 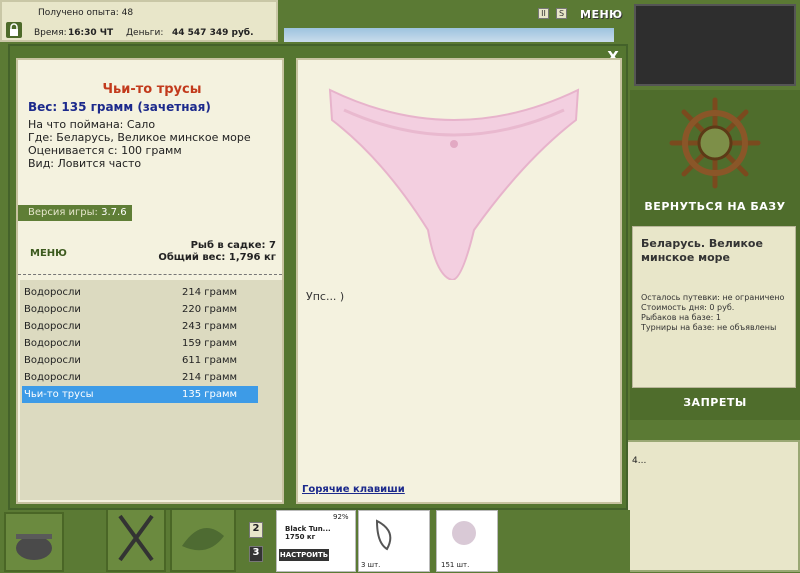 I want to click on slot-2-button: 2, so click(x=256, y=530).